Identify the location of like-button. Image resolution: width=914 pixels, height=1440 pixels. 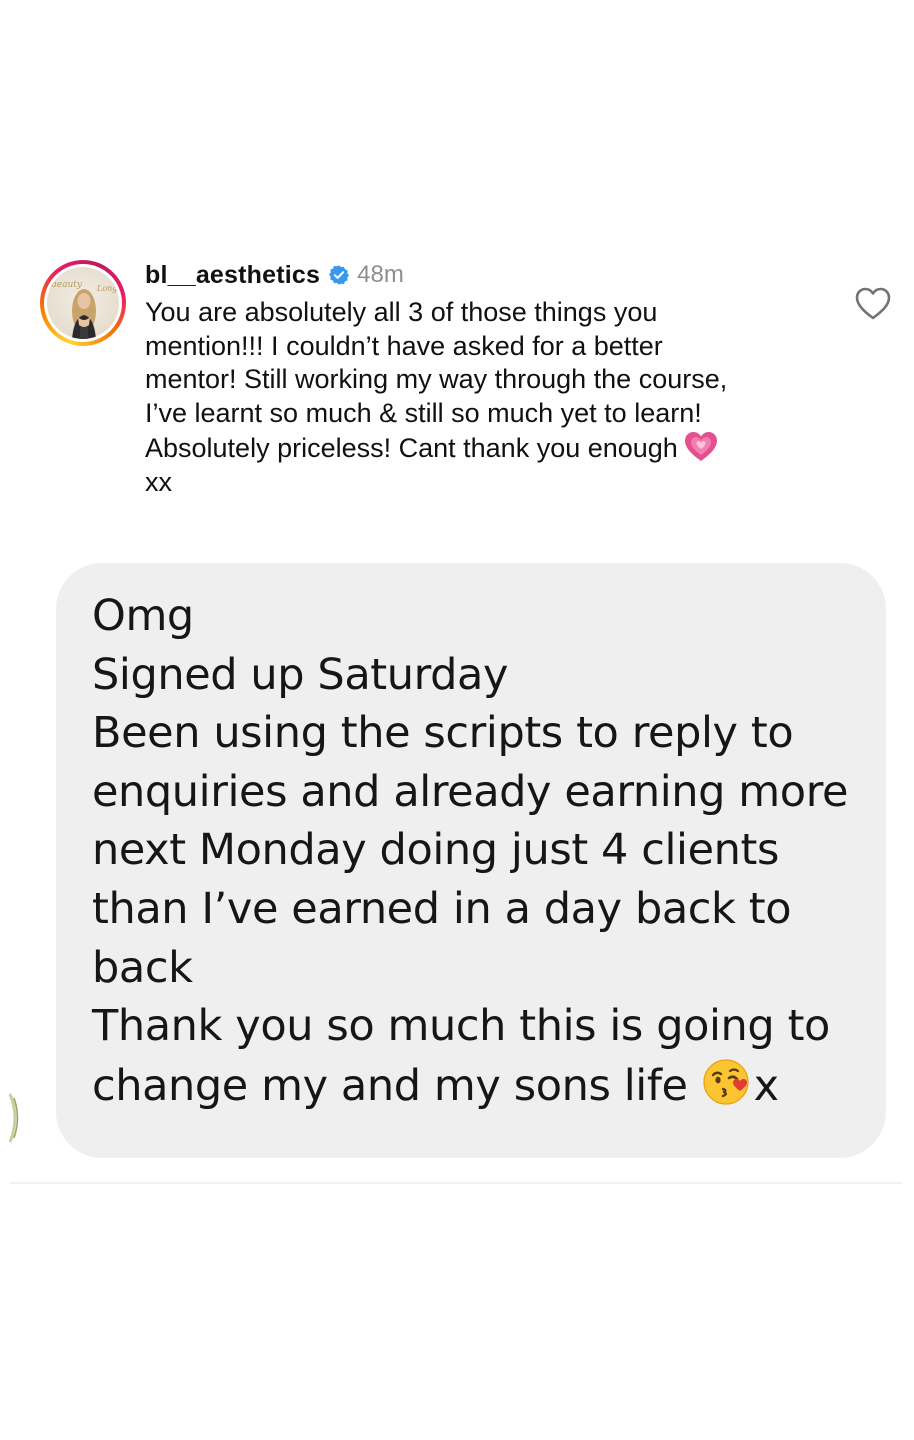
(873, 304).